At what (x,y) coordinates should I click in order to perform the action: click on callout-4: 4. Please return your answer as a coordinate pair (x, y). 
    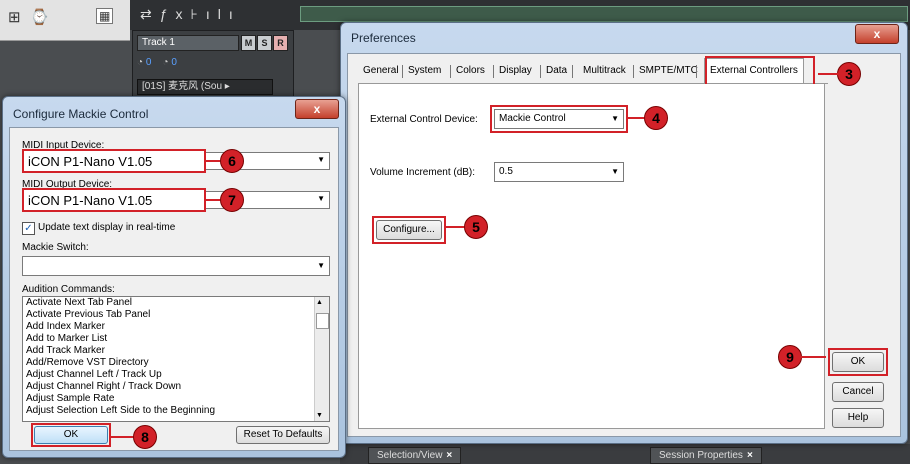
    Looking at the image, I should click on (656, 118).